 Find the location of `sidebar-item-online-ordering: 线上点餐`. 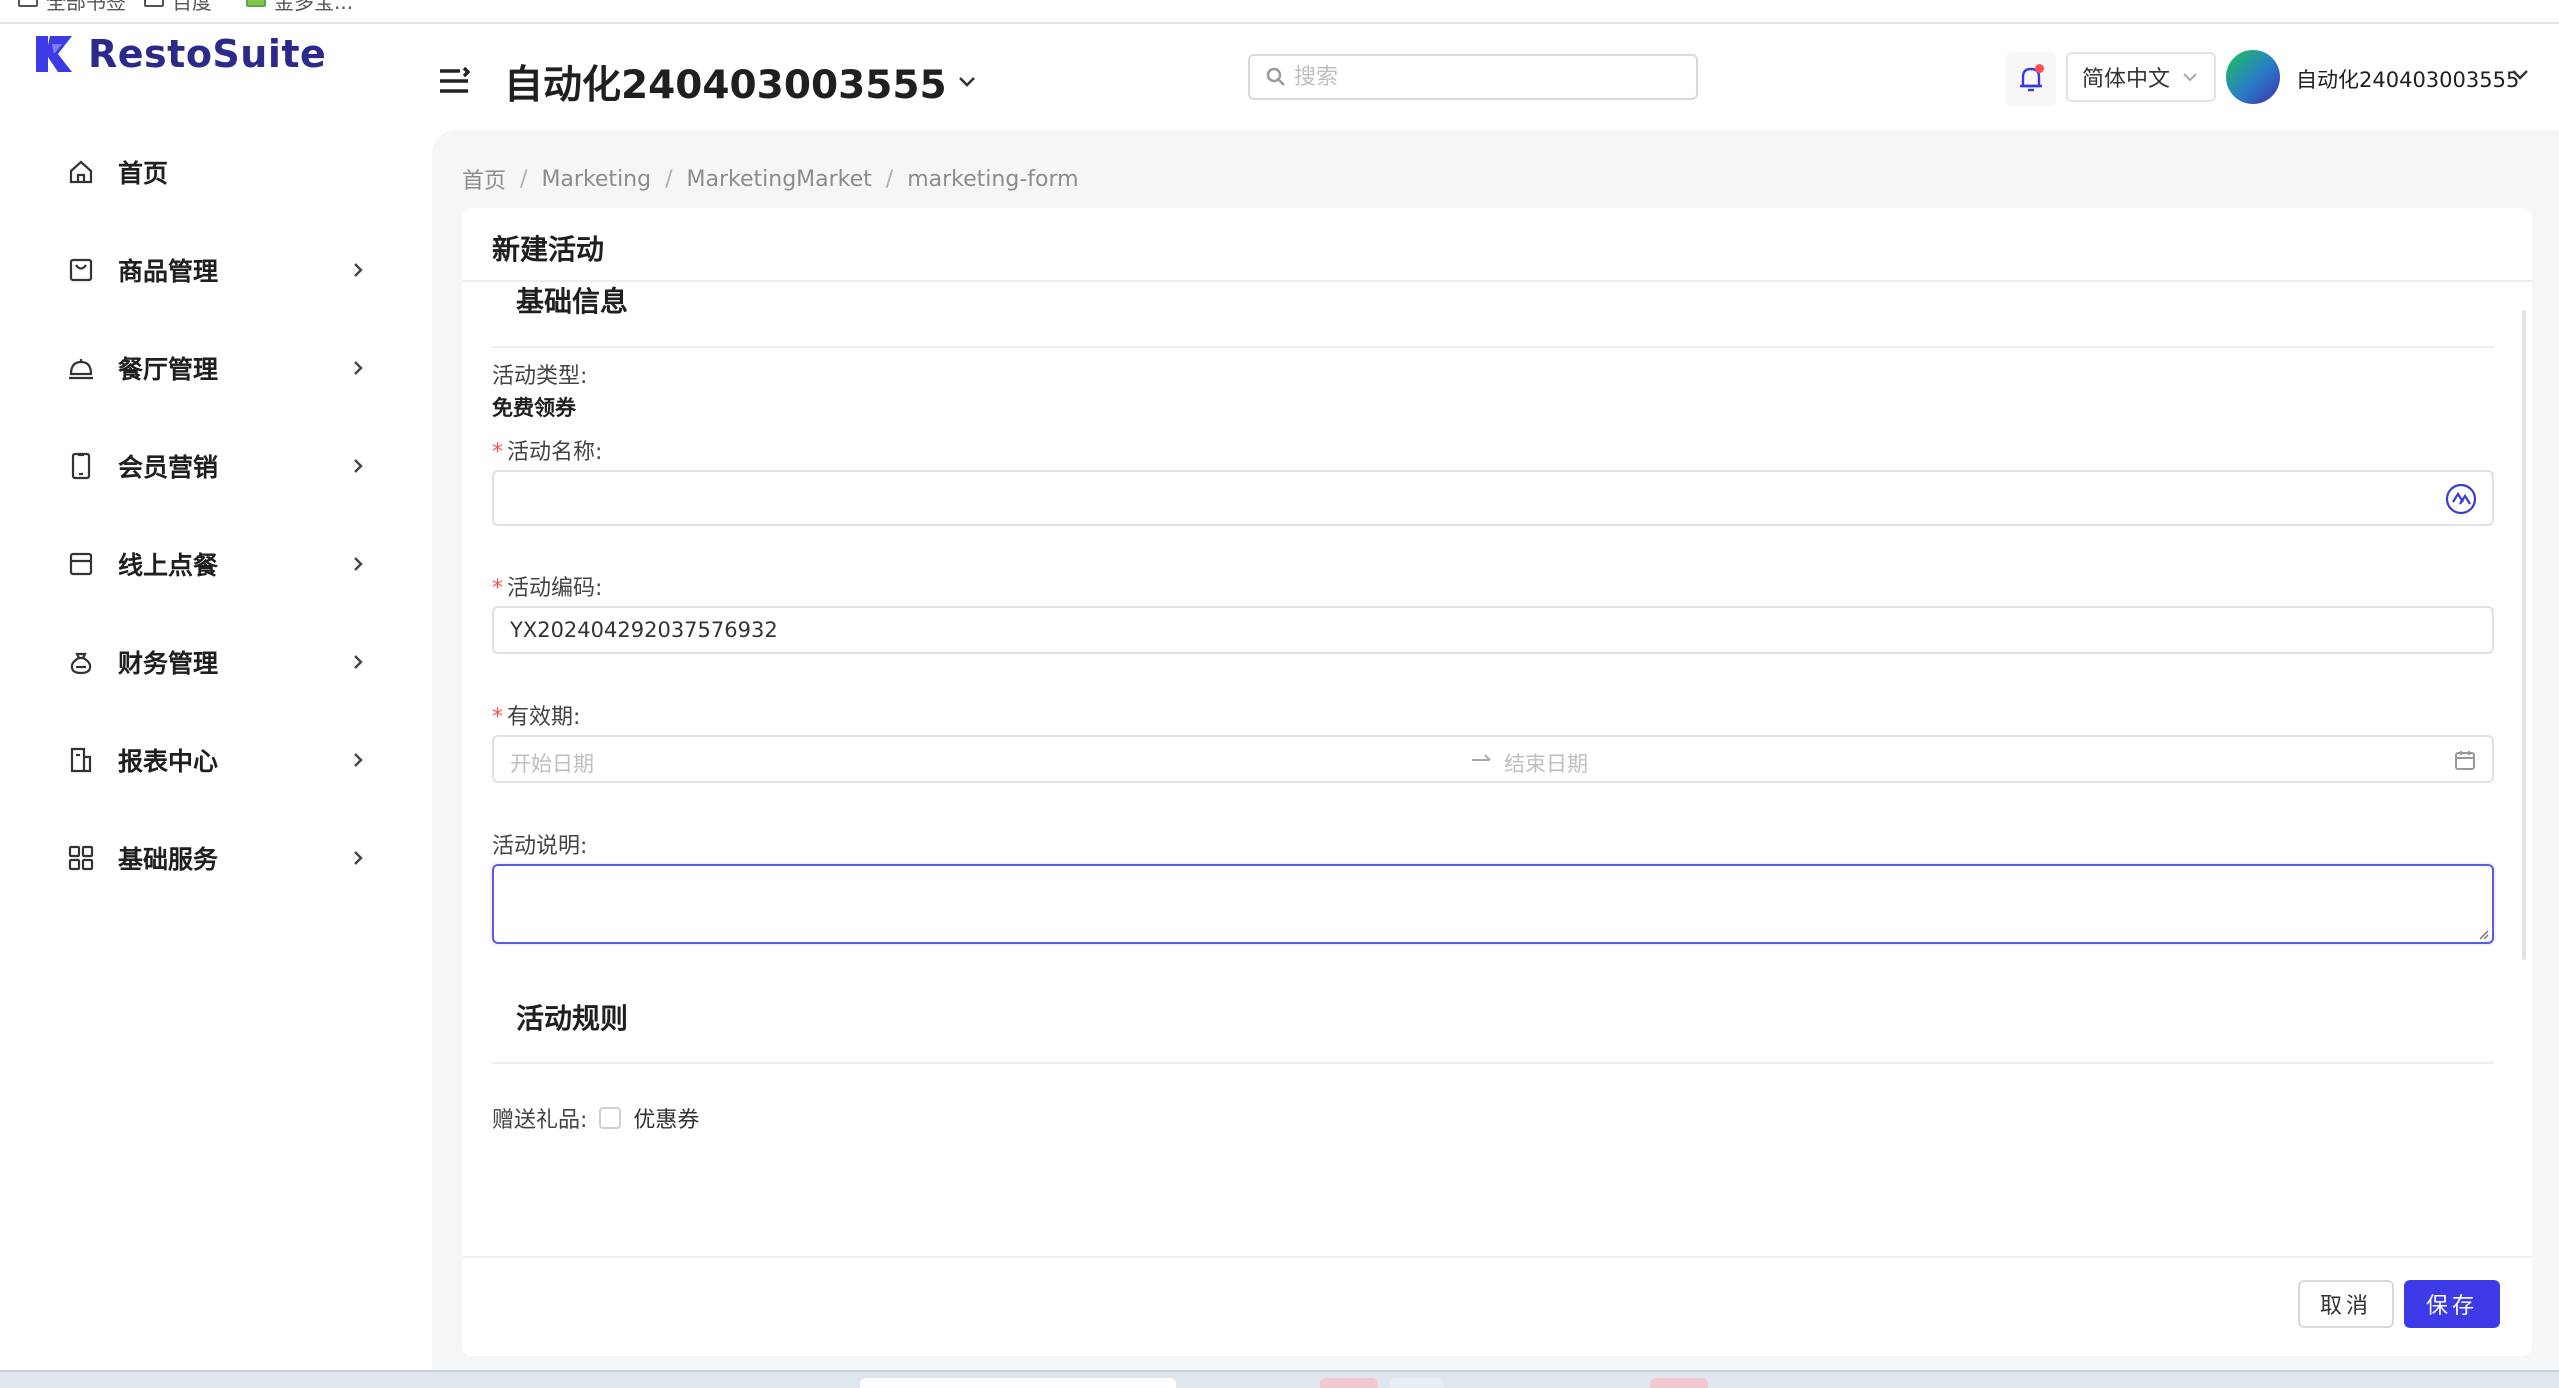

sidebar-item-online-ordering: 线上点餐 is located at coordinates (216, 564).